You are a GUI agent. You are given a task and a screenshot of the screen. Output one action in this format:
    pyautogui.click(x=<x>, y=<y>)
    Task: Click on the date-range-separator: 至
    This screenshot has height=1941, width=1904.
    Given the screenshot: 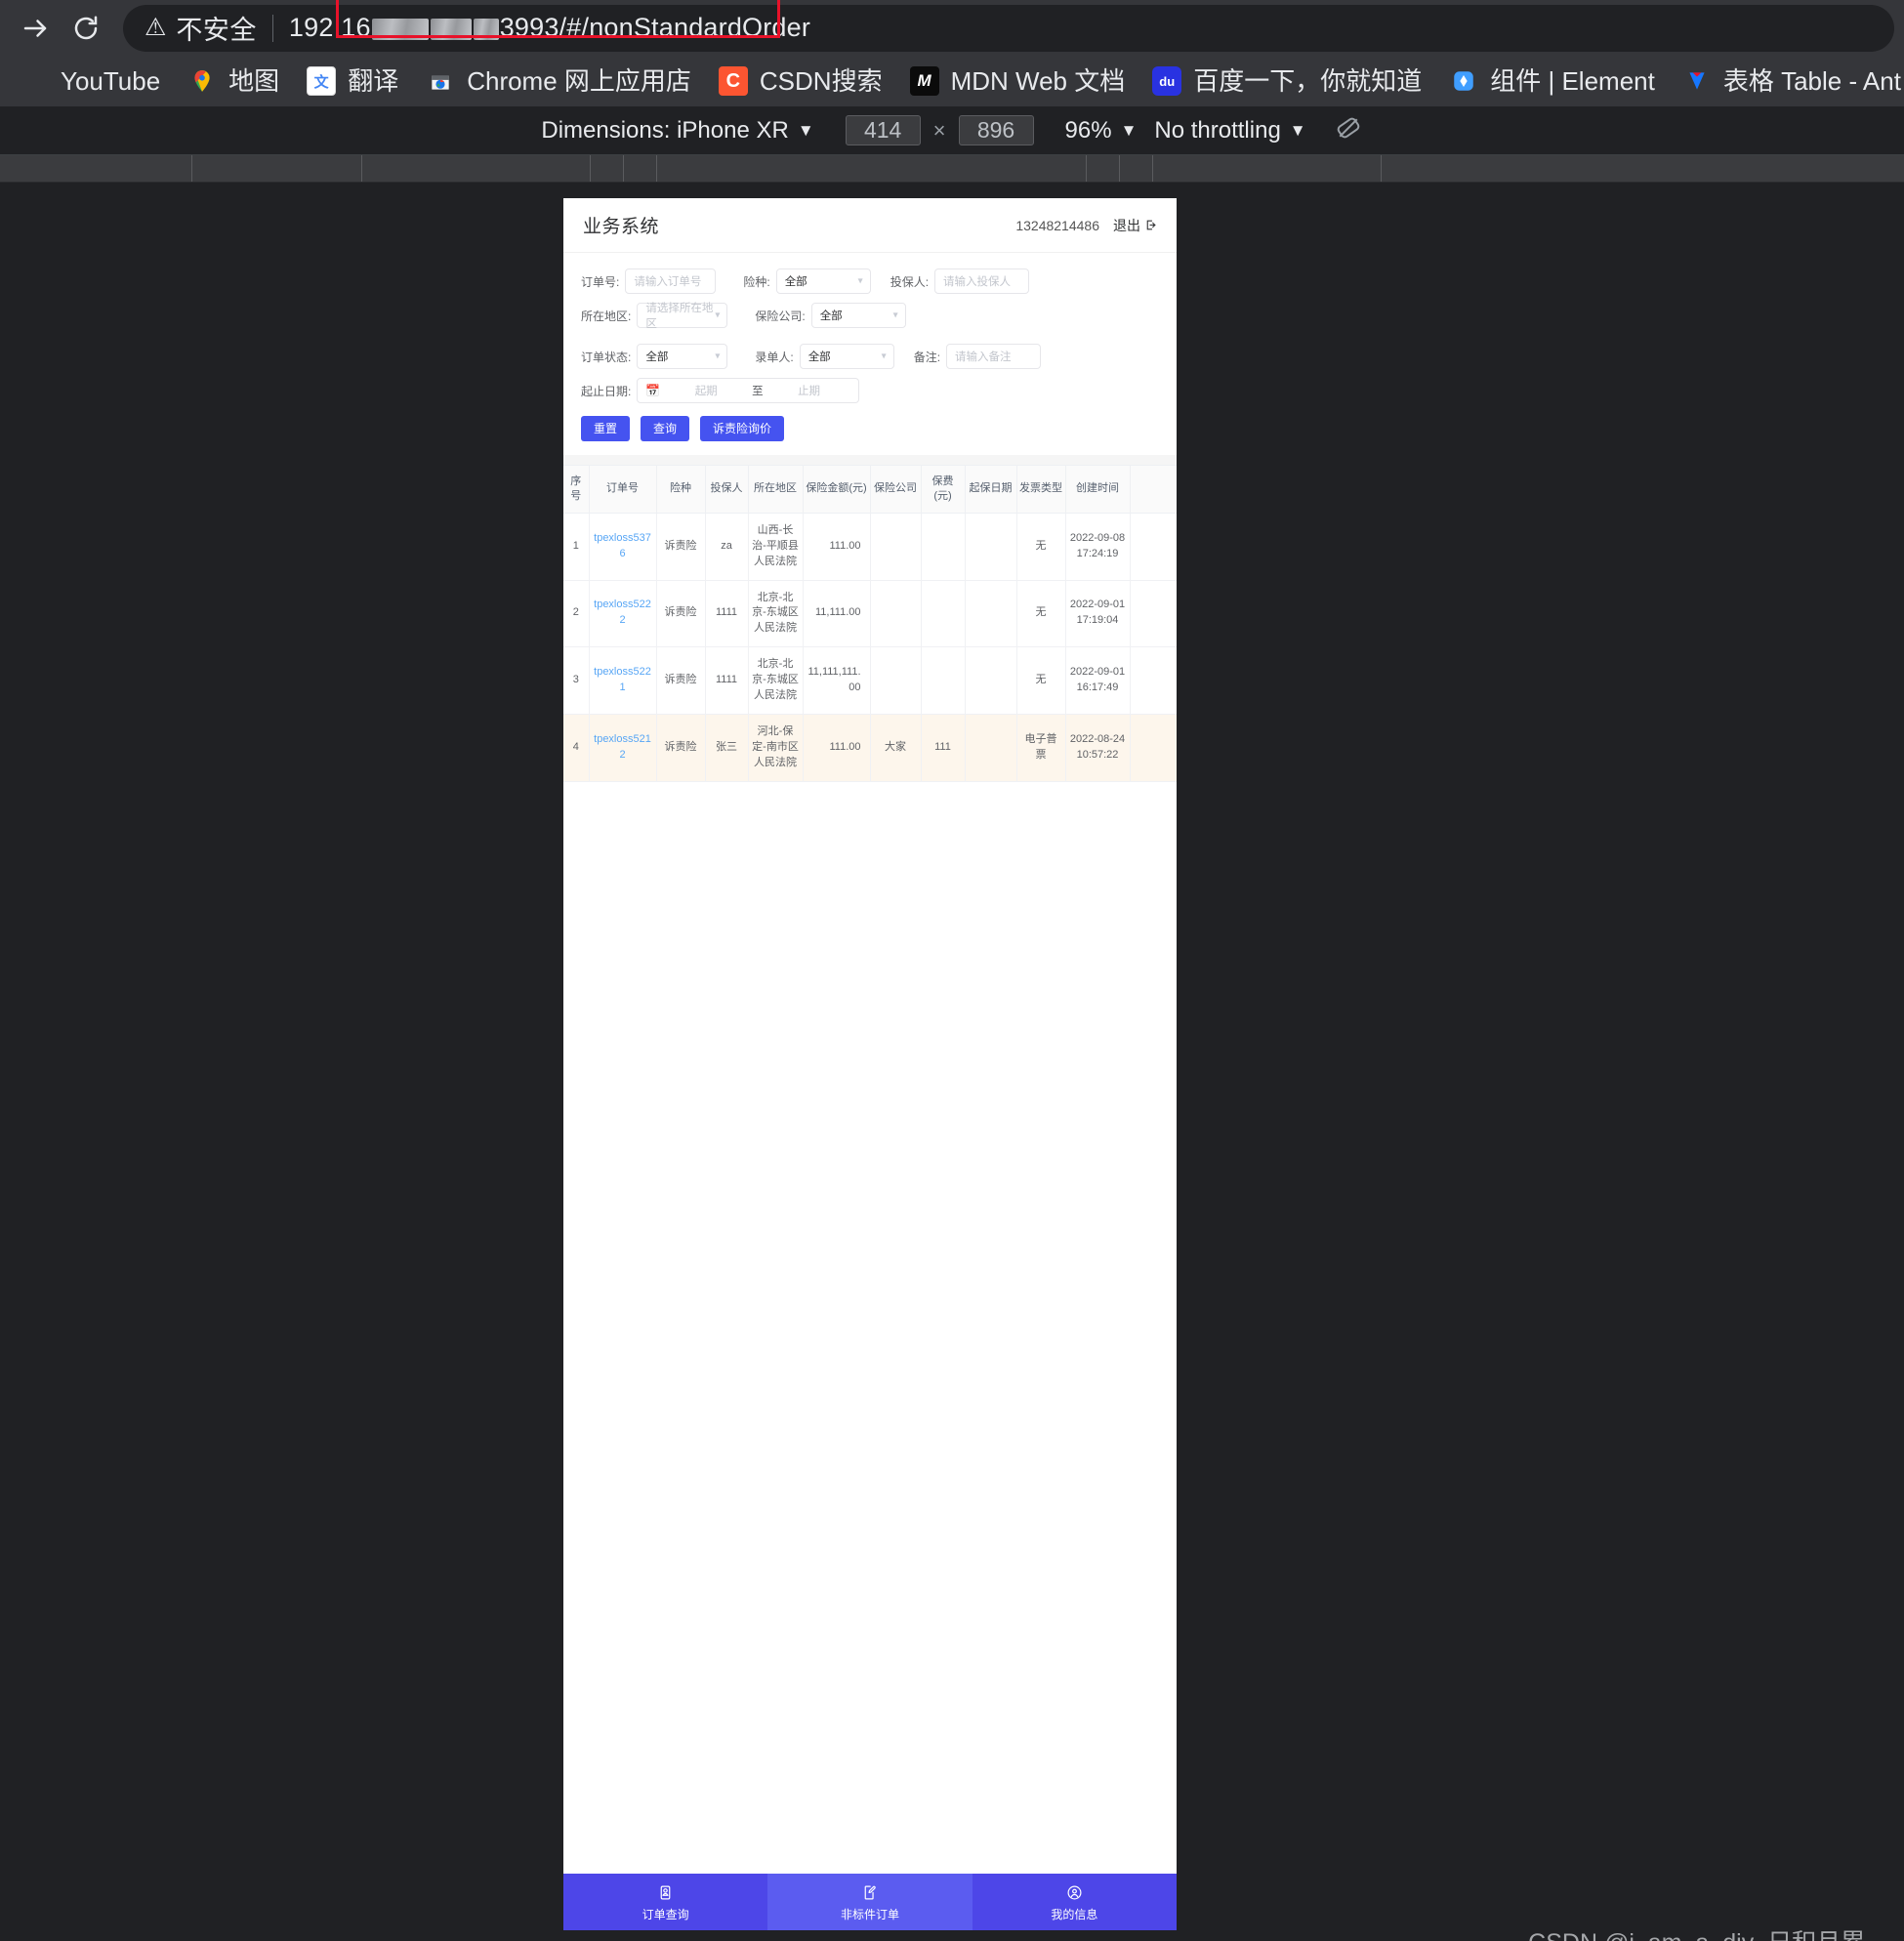 What is the action you would take?
    pyautogui.click(x=758, y=392)
    